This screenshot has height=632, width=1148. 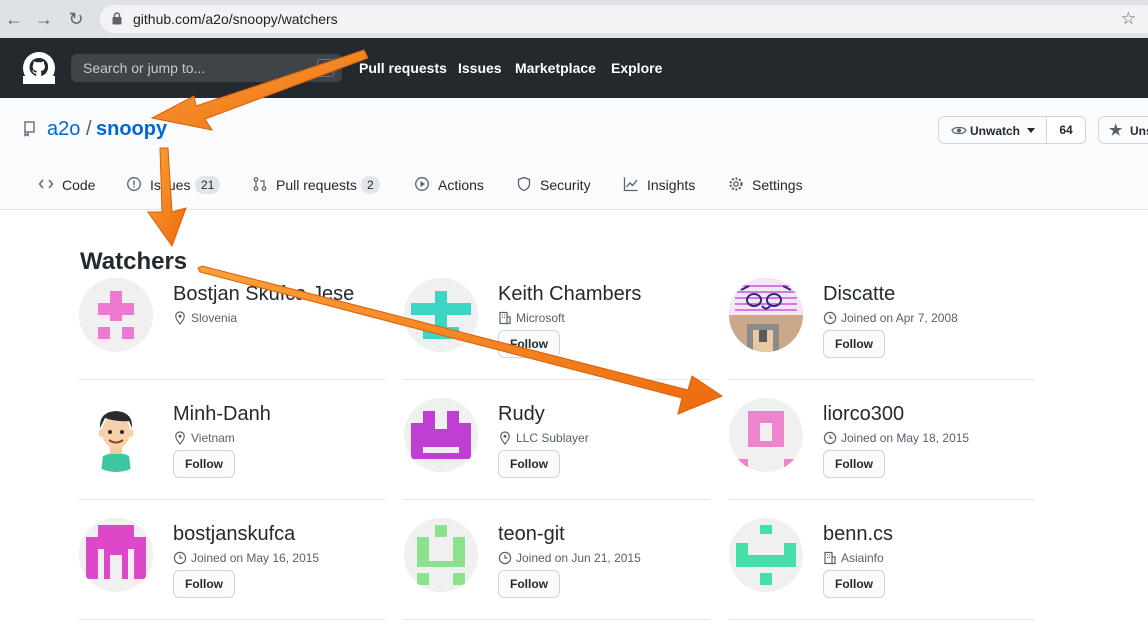 What do you see at coordinates (263, 294) in the screenshot?
I see `watcher-name: Bostjan Skufca Jese` at bounding box center [263, 294].